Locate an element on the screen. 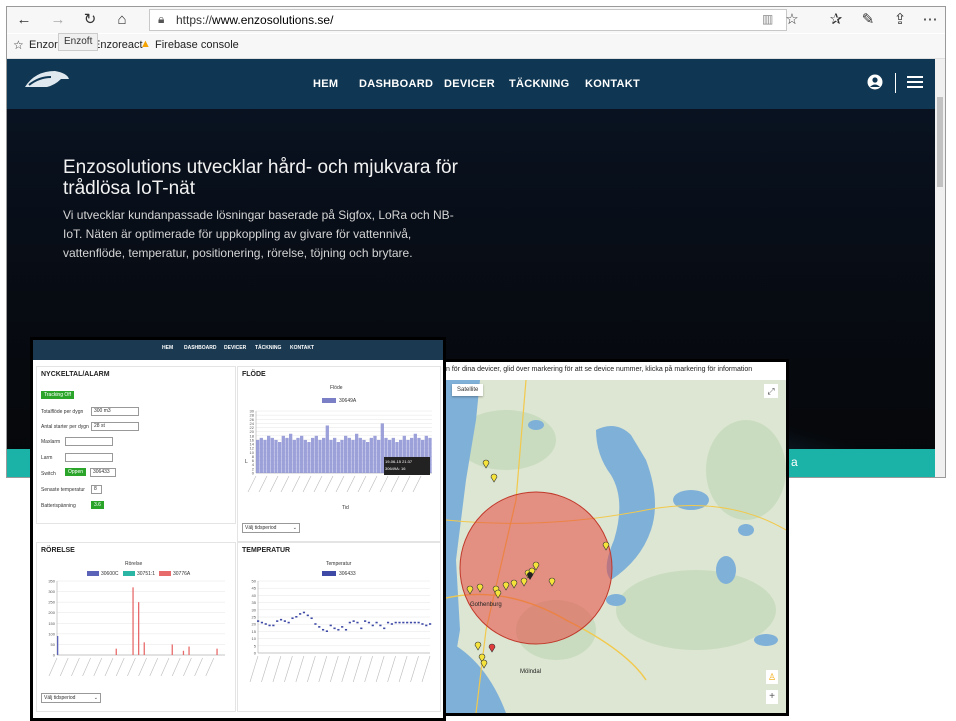  hamburger-menu-icon is located at coordinates (915, 82).